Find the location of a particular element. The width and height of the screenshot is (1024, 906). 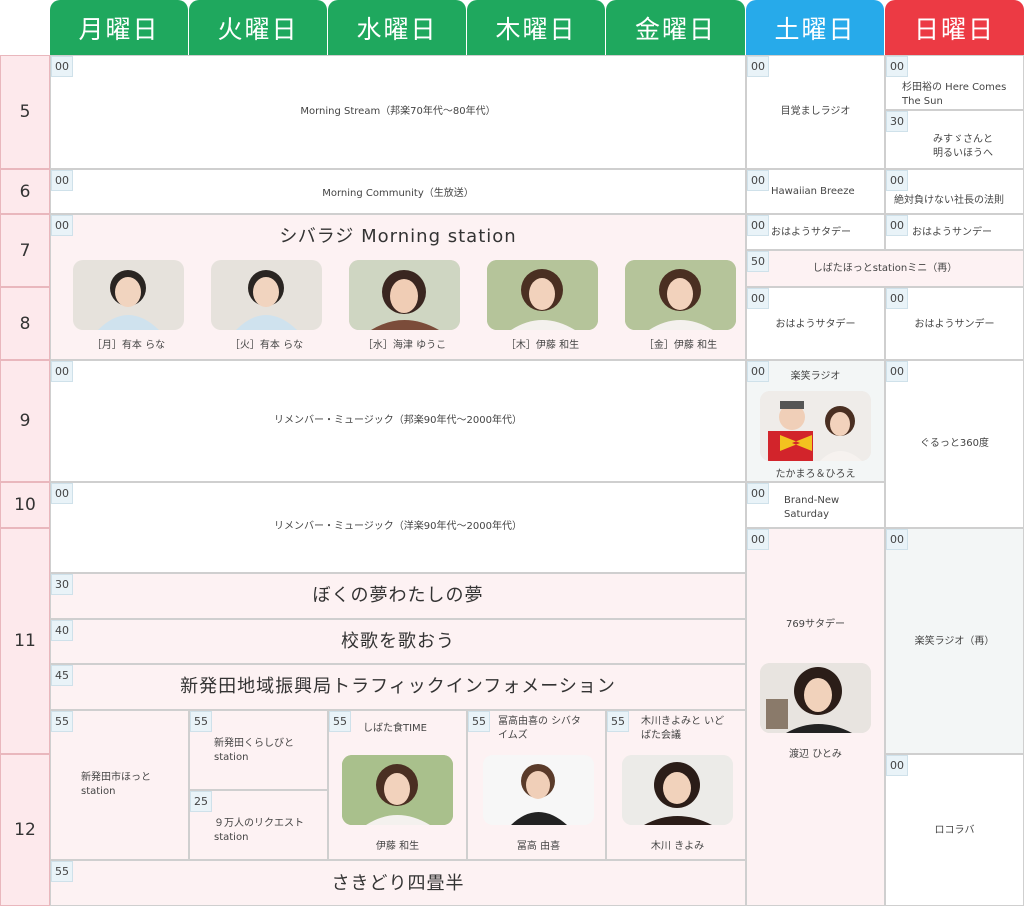

program-title: 新発田地域振興局トラフィックインフォメーション is located at coordinates (398, 686).